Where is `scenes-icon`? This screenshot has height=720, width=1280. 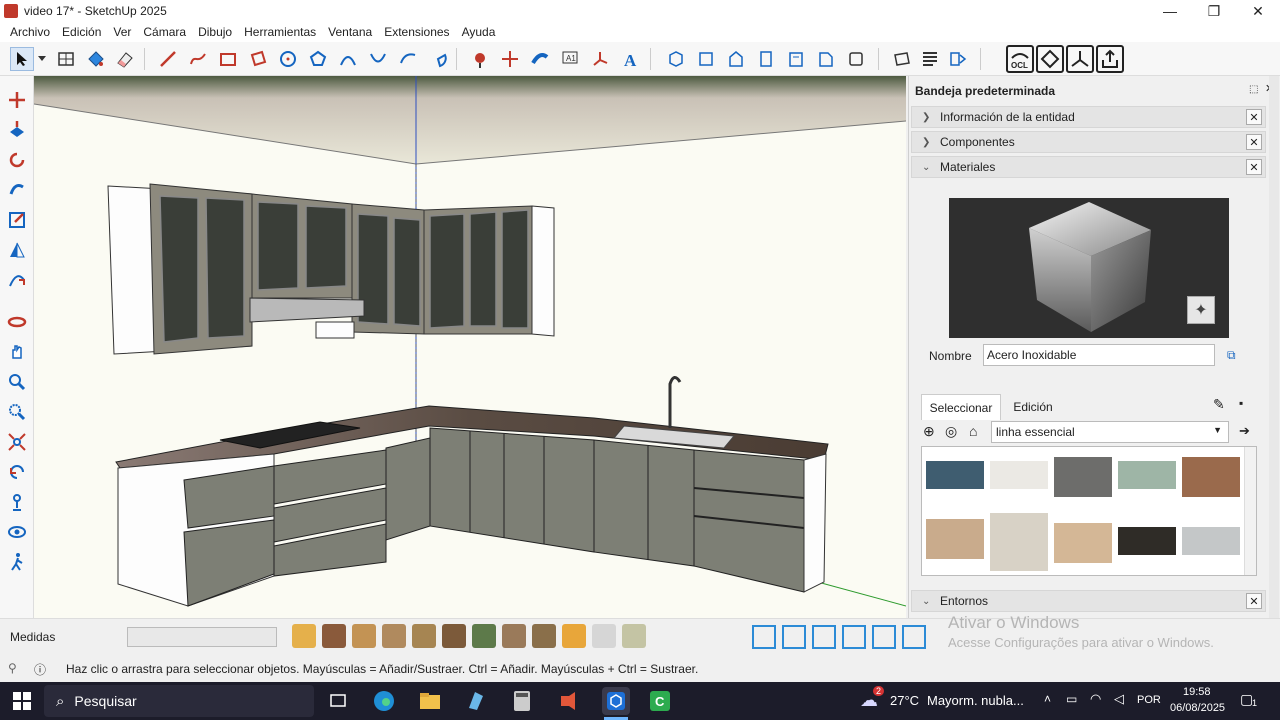 scenes-icon is located at coordinates (958, 59).